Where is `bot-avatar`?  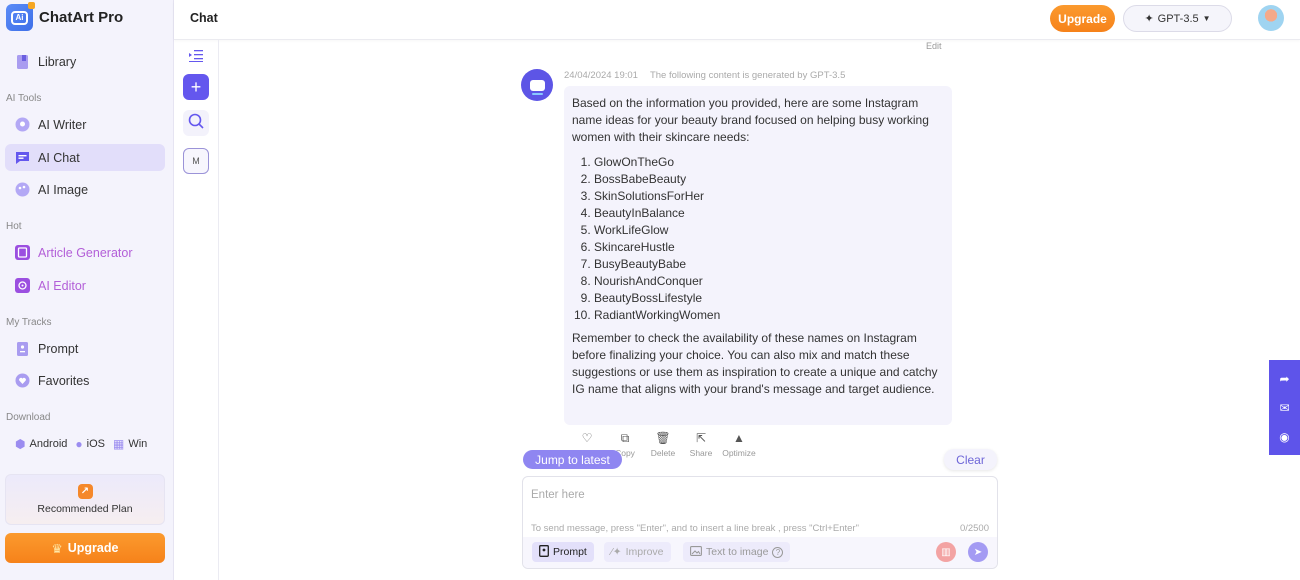
bot-avatar is located at coordinates (537, 85).